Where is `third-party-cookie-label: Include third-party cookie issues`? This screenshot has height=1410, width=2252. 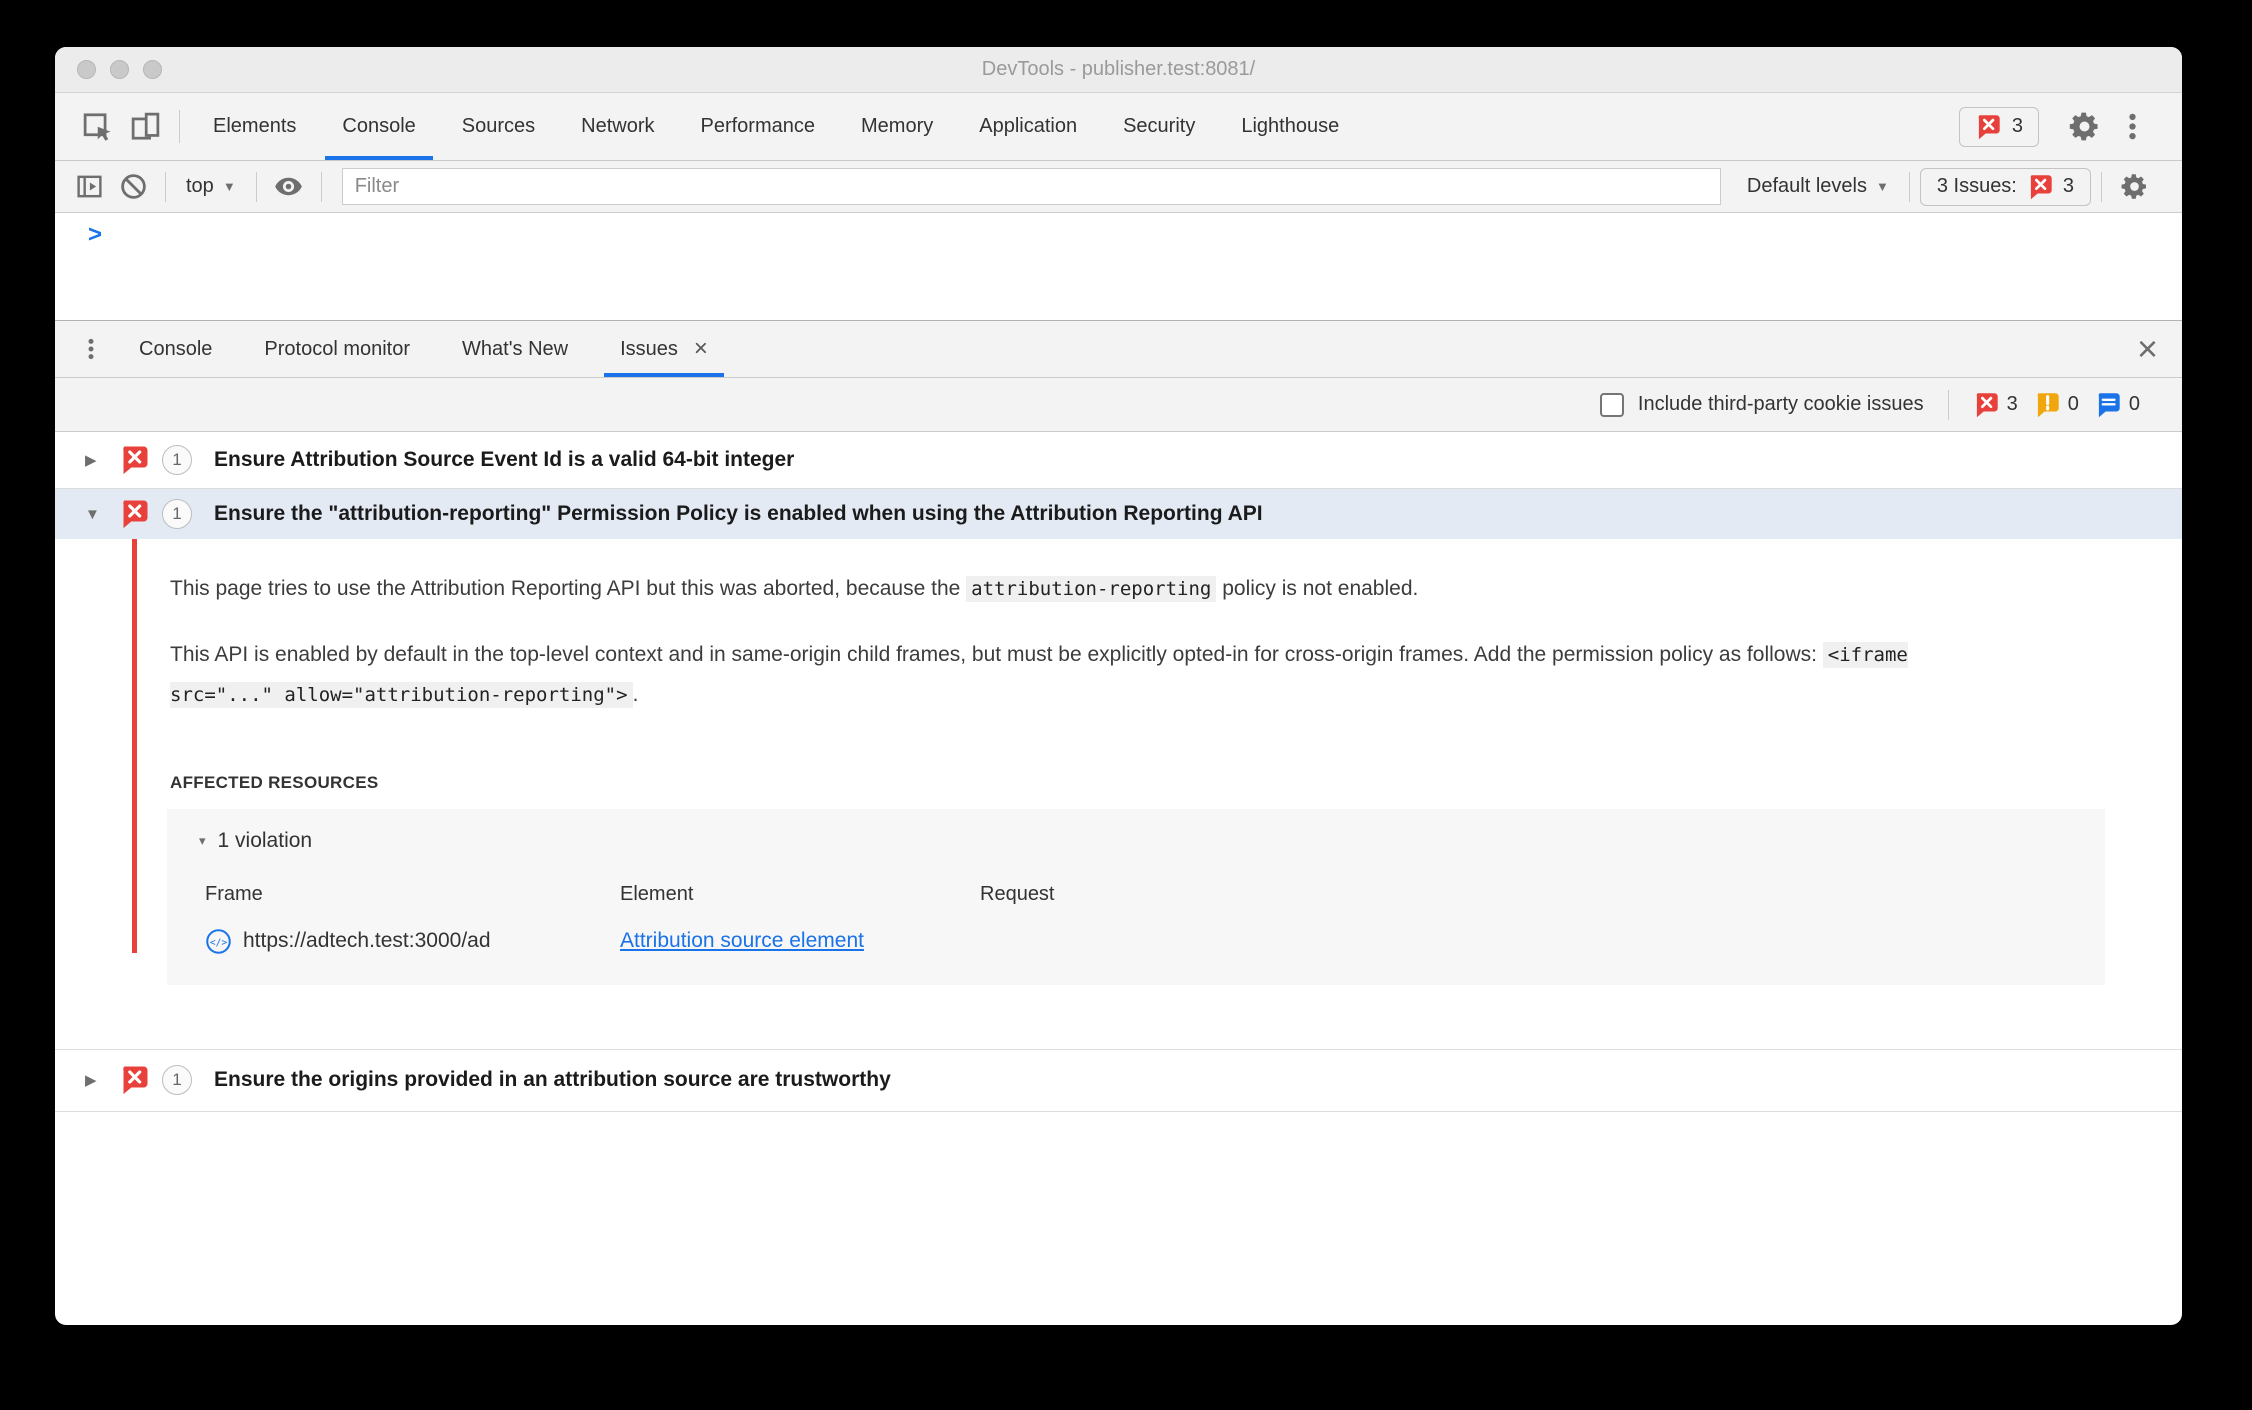
third-party-cookie-label: Include third-party cookie issues is located at coordinates (1780, 404).